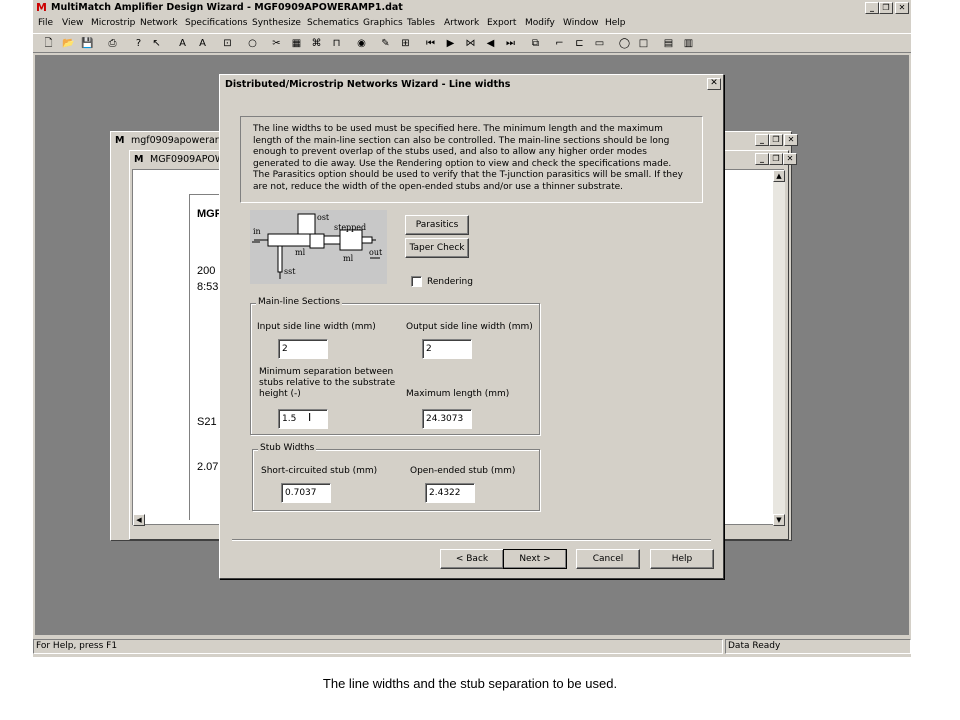  I want to click on menu-specifications: Specifications, so click(216, 23).